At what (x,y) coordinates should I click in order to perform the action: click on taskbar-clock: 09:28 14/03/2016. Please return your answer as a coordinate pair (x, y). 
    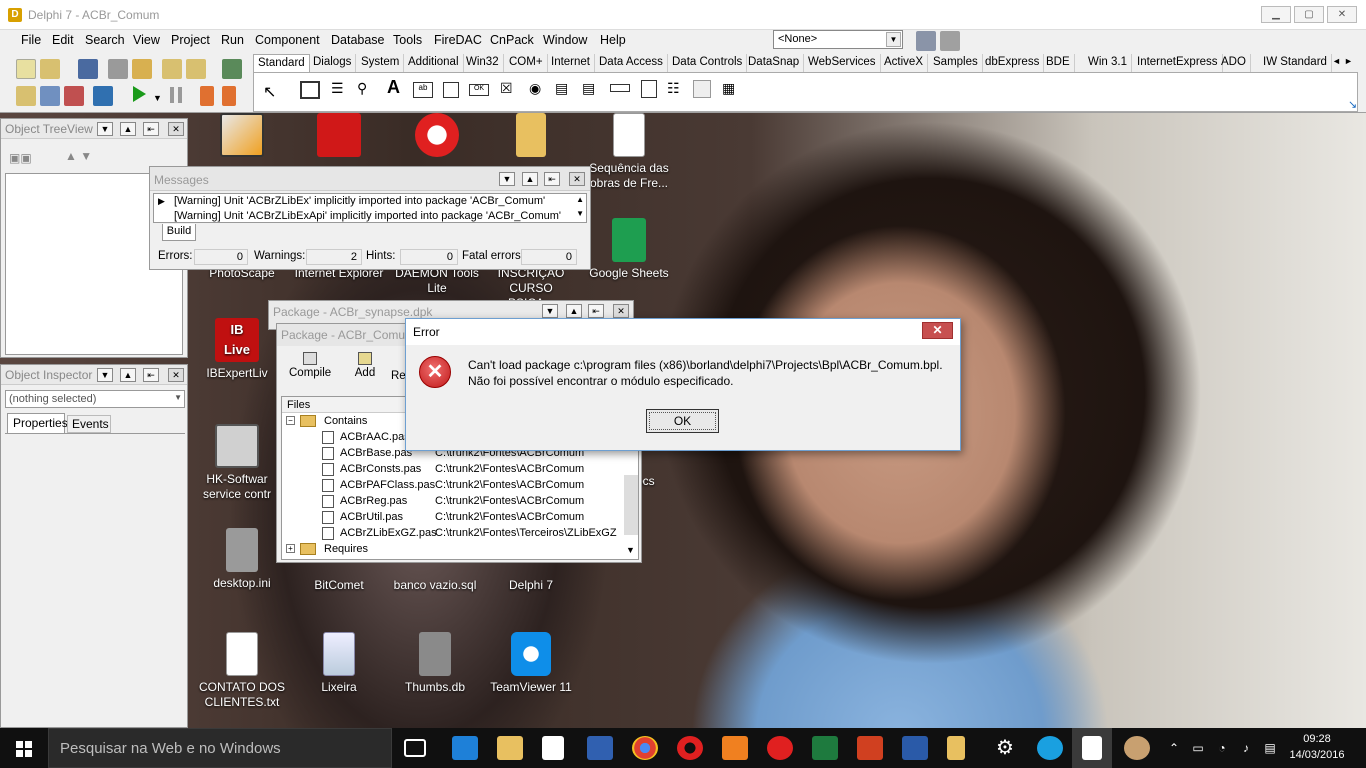
    Looking at the image, I should click on (1317, 747).